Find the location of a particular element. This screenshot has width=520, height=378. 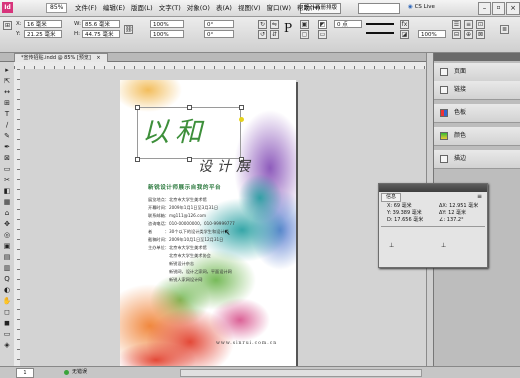

panel-pages: 页面 is located at coordinates (477, 72).